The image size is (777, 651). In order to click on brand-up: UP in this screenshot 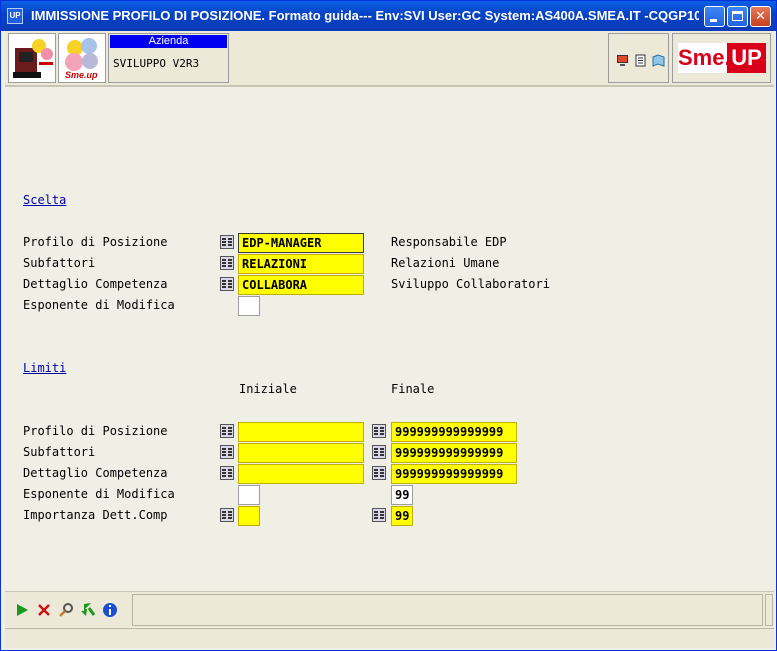, I will do `click(746, 58)`.